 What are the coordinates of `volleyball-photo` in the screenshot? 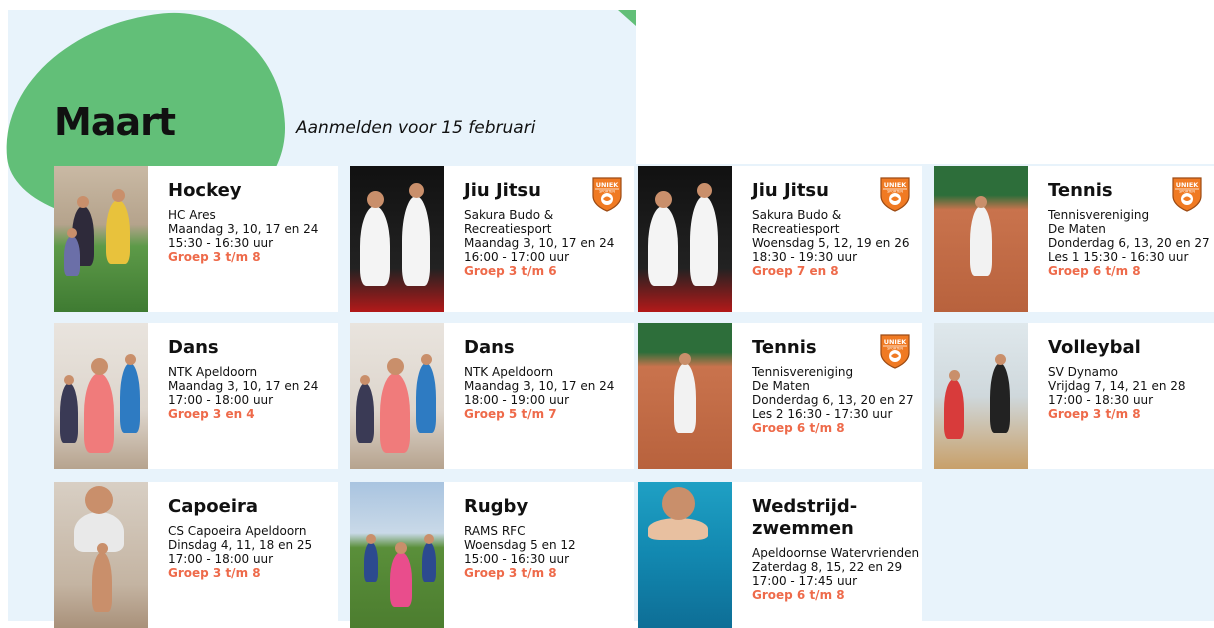 It's located at (981, 396).